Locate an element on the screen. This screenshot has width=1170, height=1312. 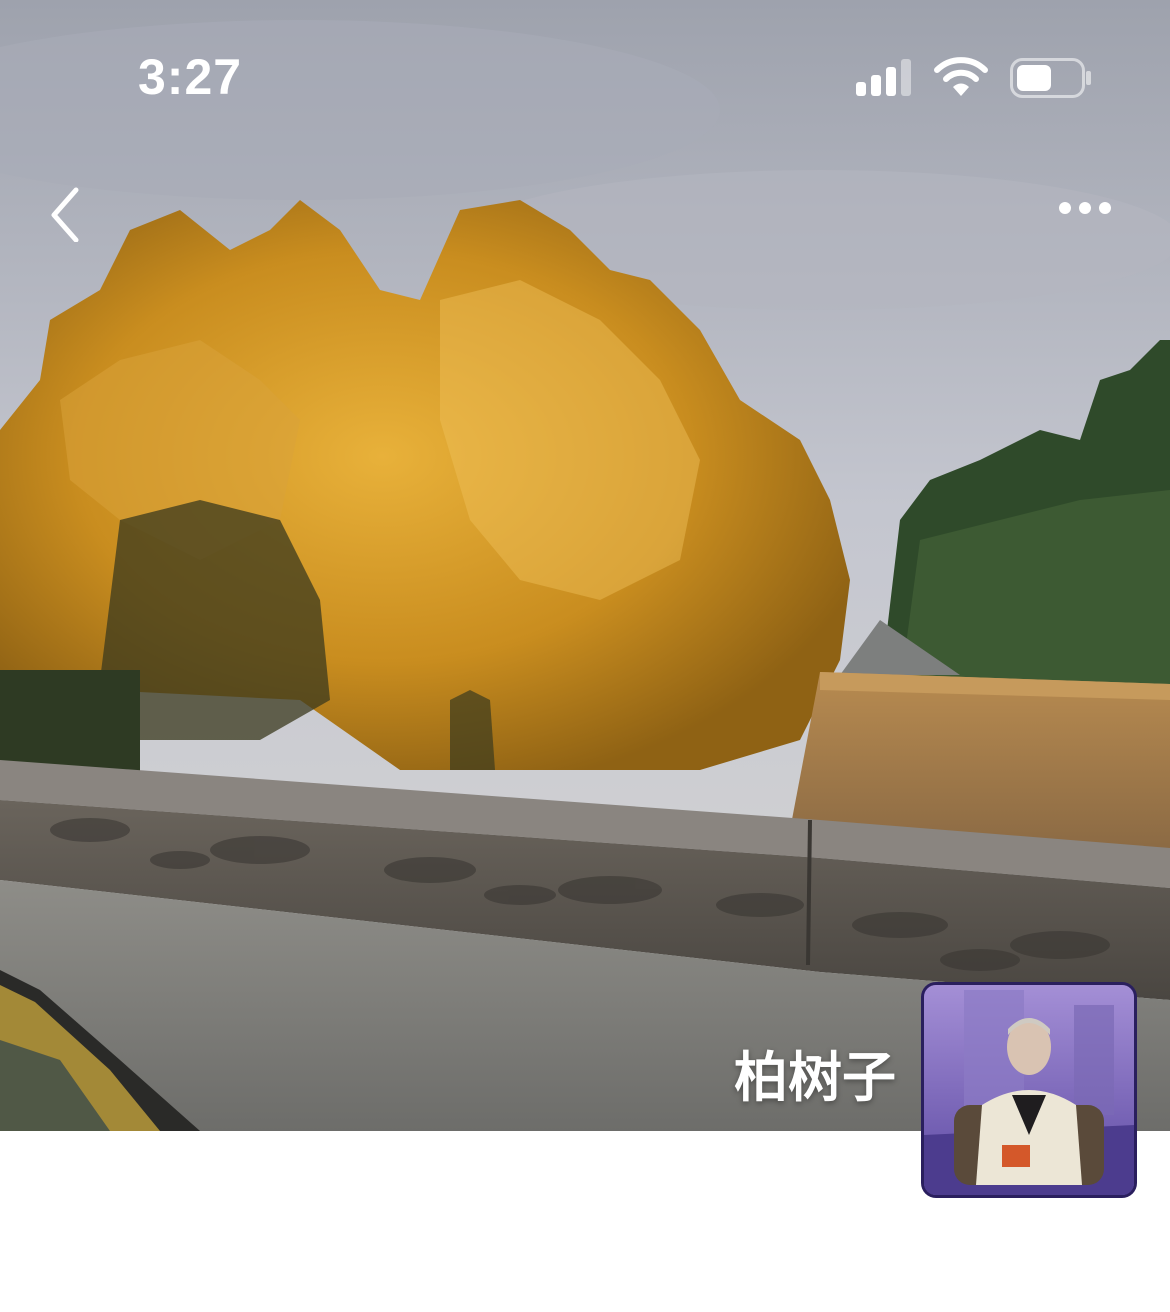
status-time: 3:27 is located at coordinates (190, 77).